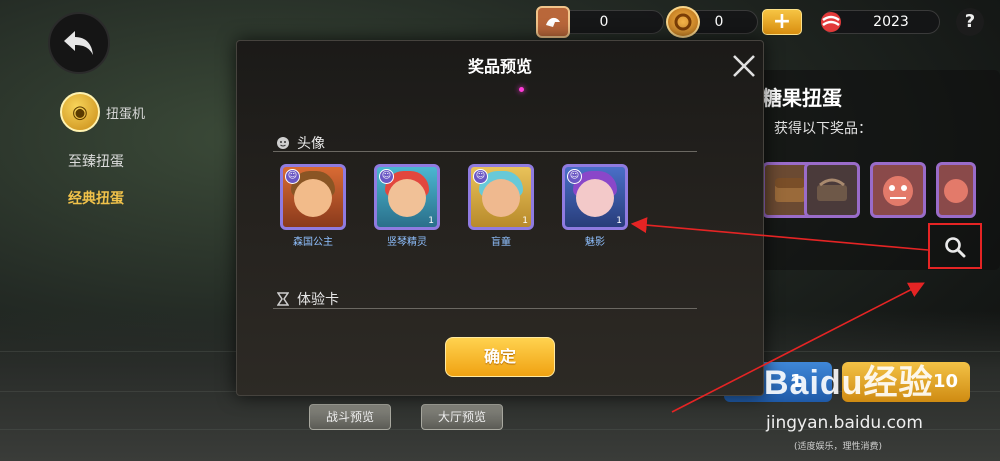 This screenshot has height=461, width=1000. Describe the element at coordinates (126, 114) in the screenshot. I see `gacha-machine-title: 扭蛋机` at that location.